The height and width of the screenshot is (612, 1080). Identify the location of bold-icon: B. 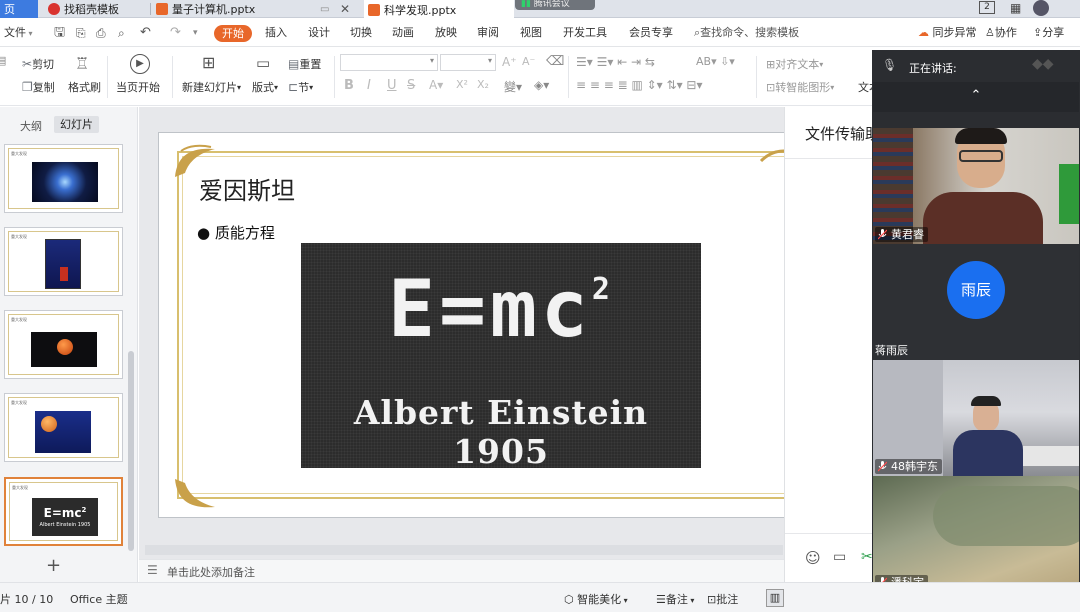
(349, 85).